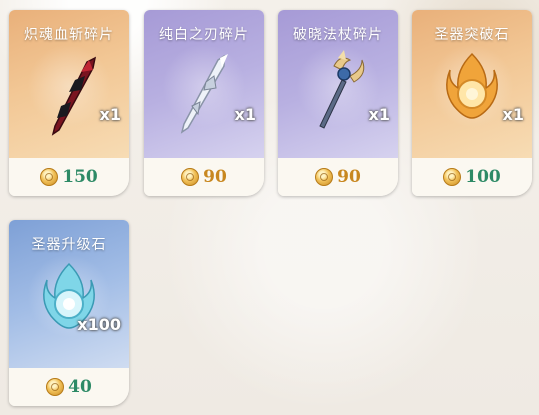 Image resolution: width=539 pixels, height=415 pixels. I want to click on item-price: 150, so click(69, 177).